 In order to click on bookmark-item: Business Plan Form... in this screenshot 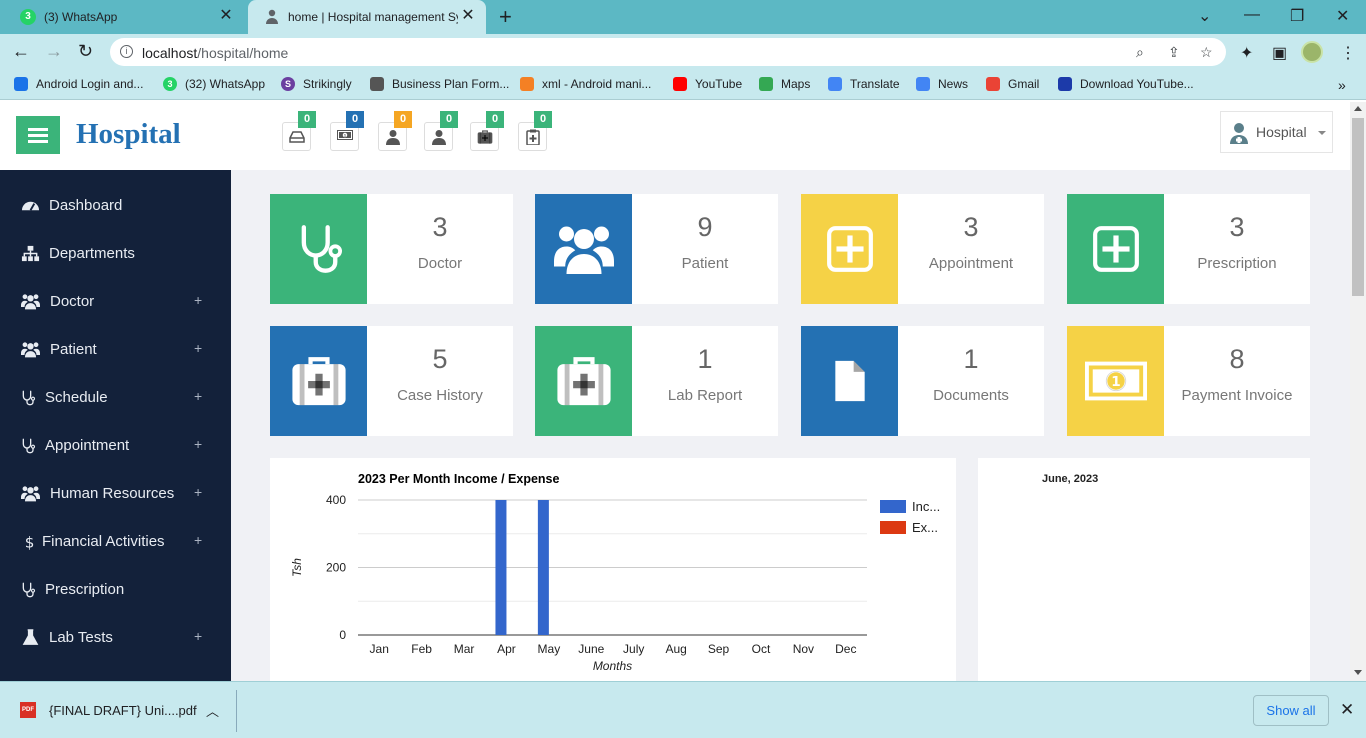, I will do `click(439, 84)`.